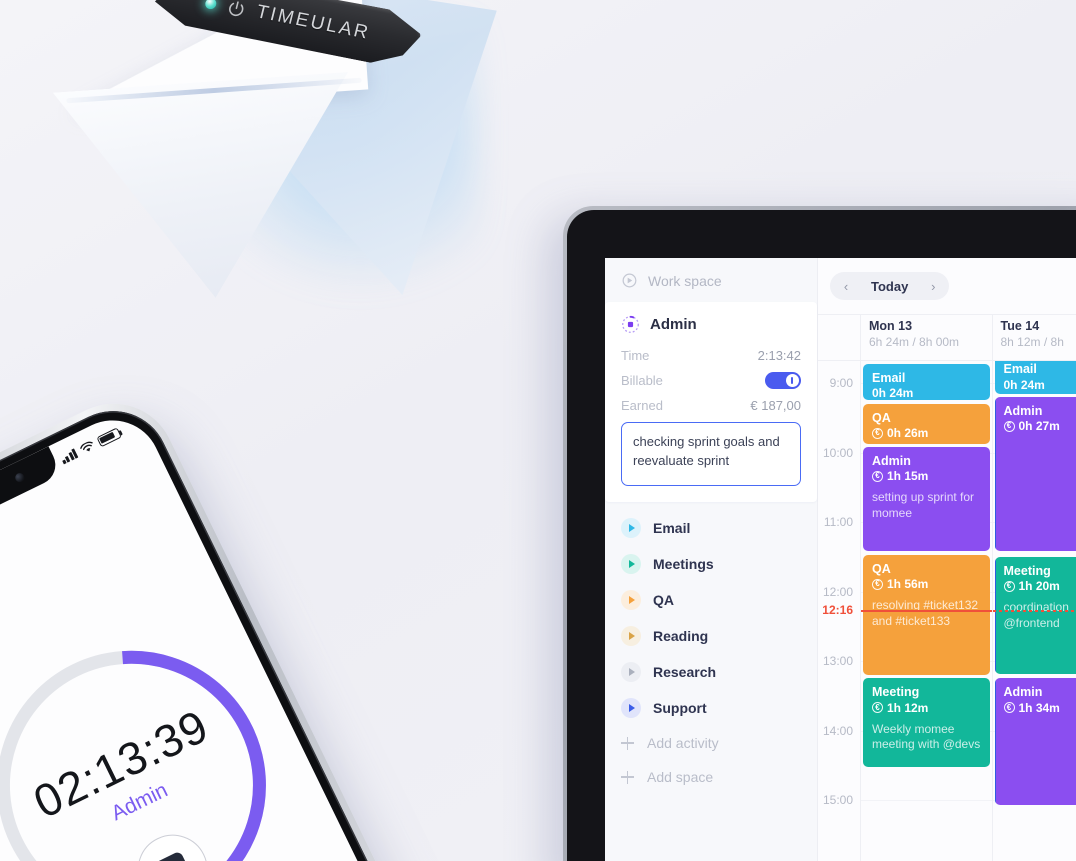  What do you see at coordinates (711, 355) in the screenshot?
I see `stat-row-time: Time 2:13:42` at bounding box center [711, 355].